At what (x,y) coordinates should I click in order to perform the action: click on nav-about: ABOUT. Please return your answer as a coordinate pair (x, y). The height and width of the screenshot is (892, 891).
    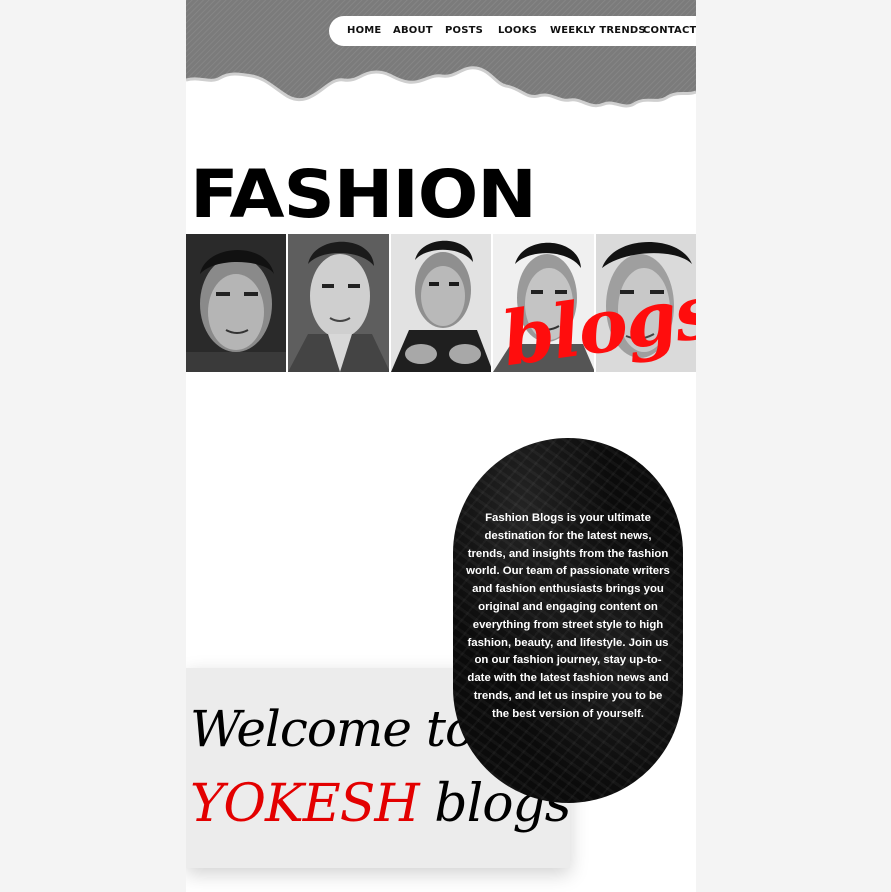
    Looking at the image, I should click on (413, 30).